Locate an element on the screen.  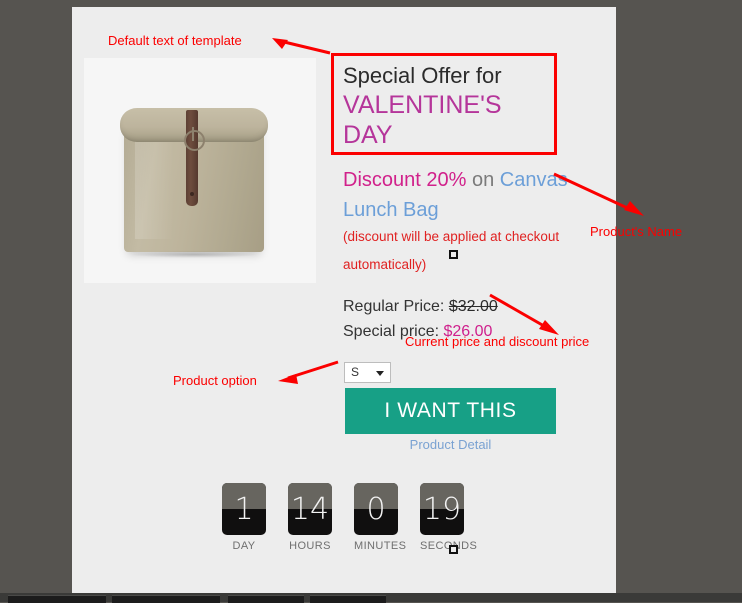
bag-buckle-icon is located at coordinates (194, 139).